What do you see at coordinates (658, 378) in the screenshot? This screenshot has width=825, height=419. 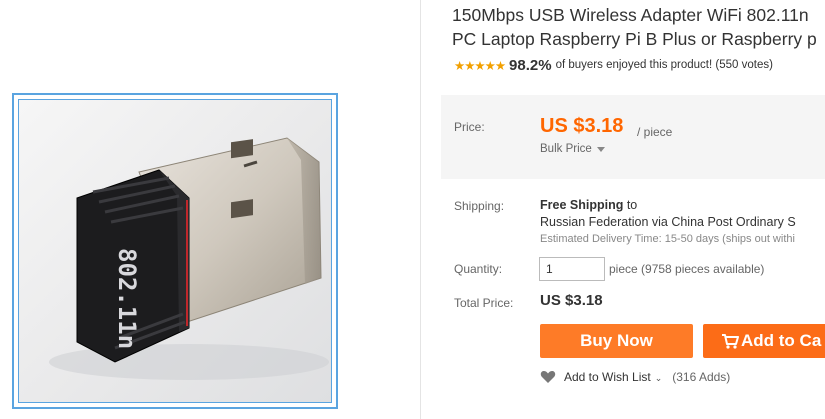 I see `chevron-down-icon: ⌄` at bounding box center [658, 378].